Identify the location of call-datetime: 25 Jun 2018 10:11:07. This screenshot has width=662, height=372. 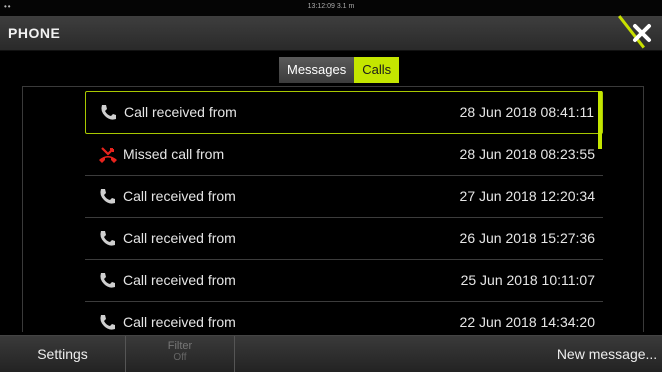
(527, 280).